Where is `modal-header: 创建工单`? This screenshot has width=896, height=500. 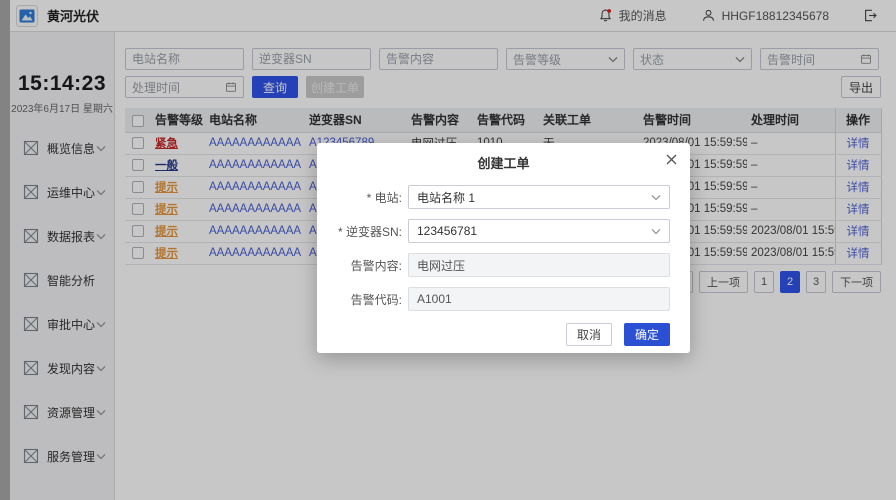 modal-header: 创建工单 is located at coordinates (503, 159).